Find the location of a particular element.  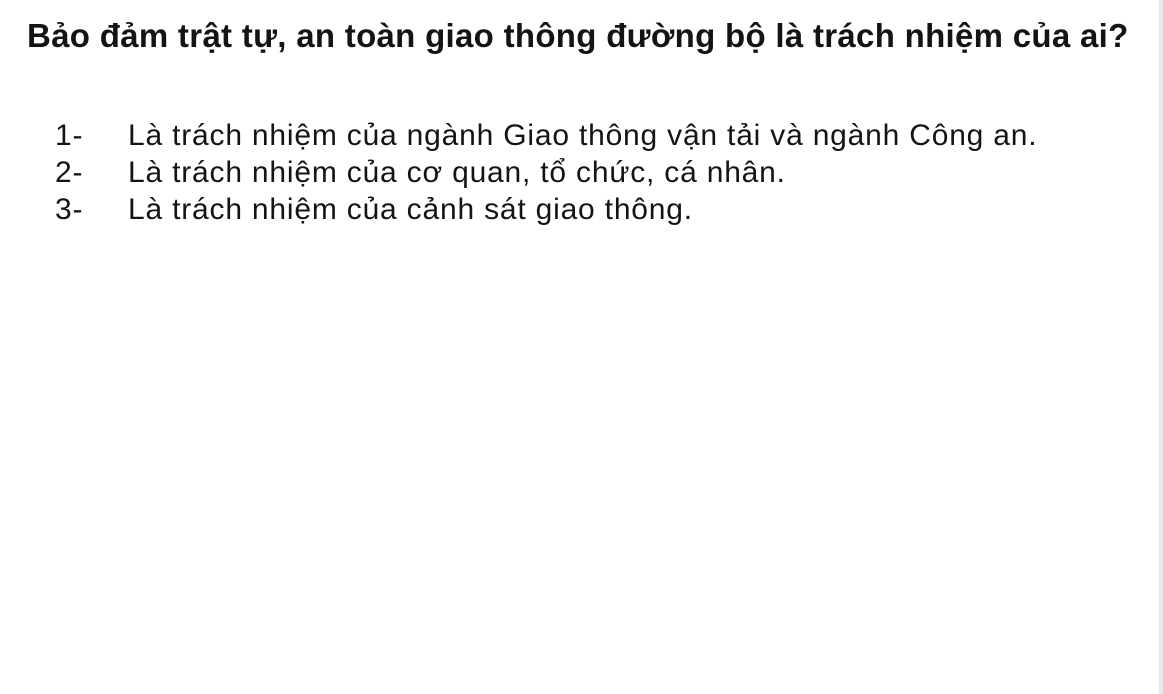

answer-number: 2- is located at coordinates (69, 172).